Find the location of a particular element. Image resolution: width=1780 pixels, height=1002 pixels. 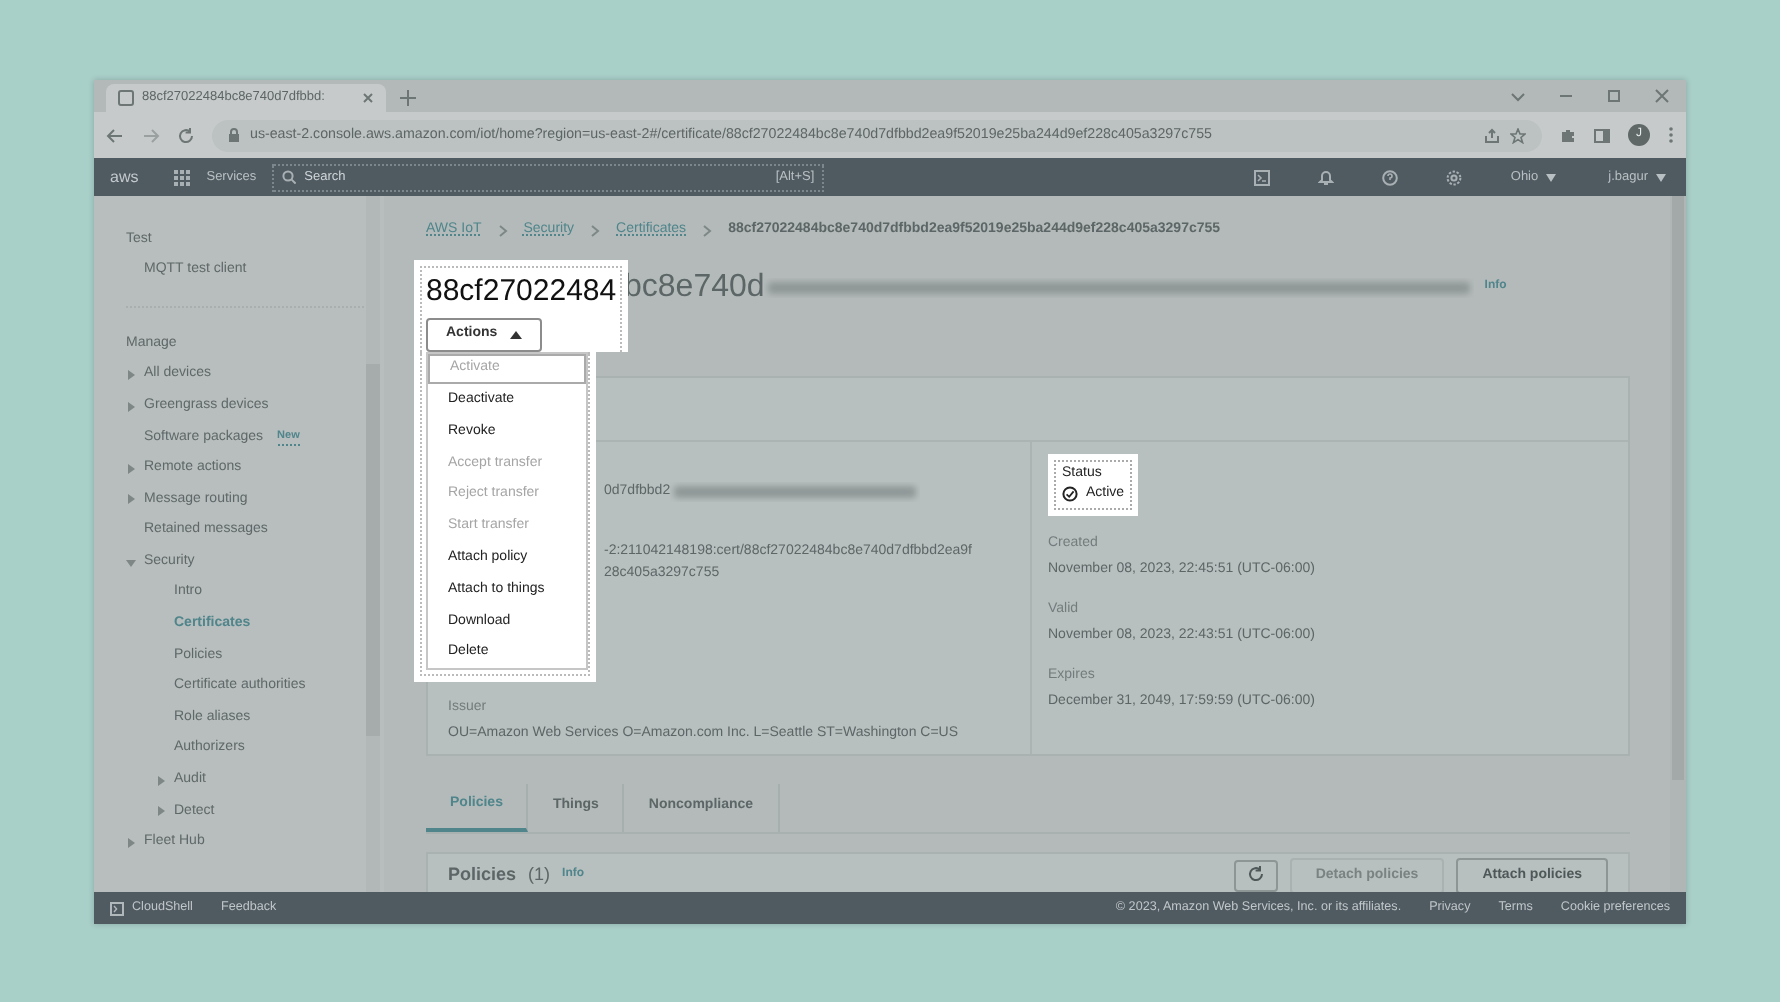

maximize-icon is located at coordinates (1614, 96).